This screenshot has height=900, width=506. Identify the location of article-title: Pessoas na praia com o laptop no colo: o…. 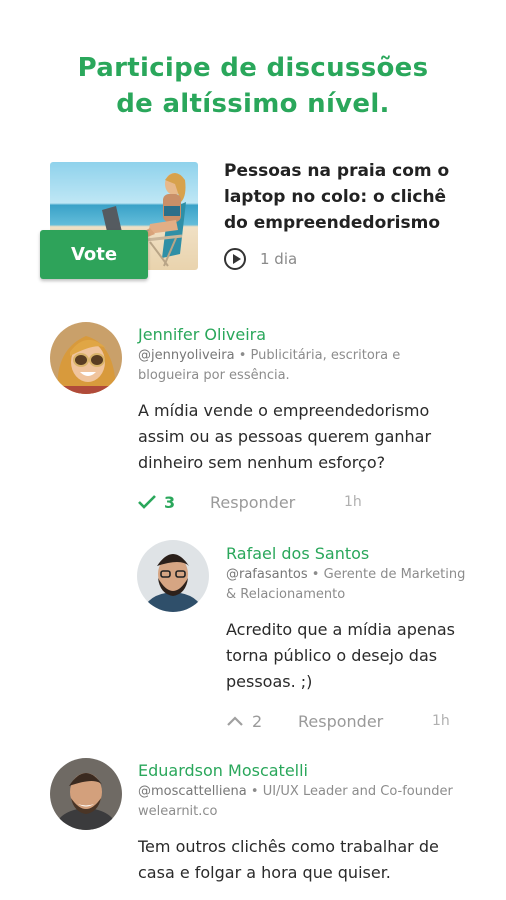
(349, 197).